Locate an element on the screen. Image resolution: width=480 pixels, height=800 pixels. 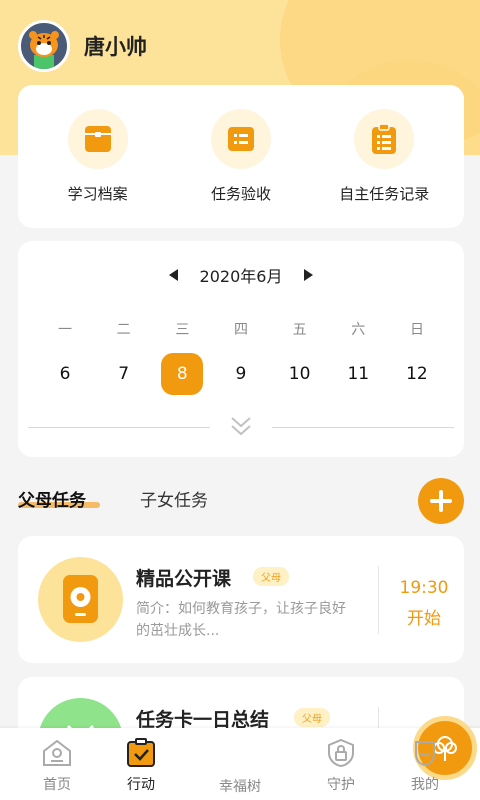
avatar is located at coordinates (44, 46).